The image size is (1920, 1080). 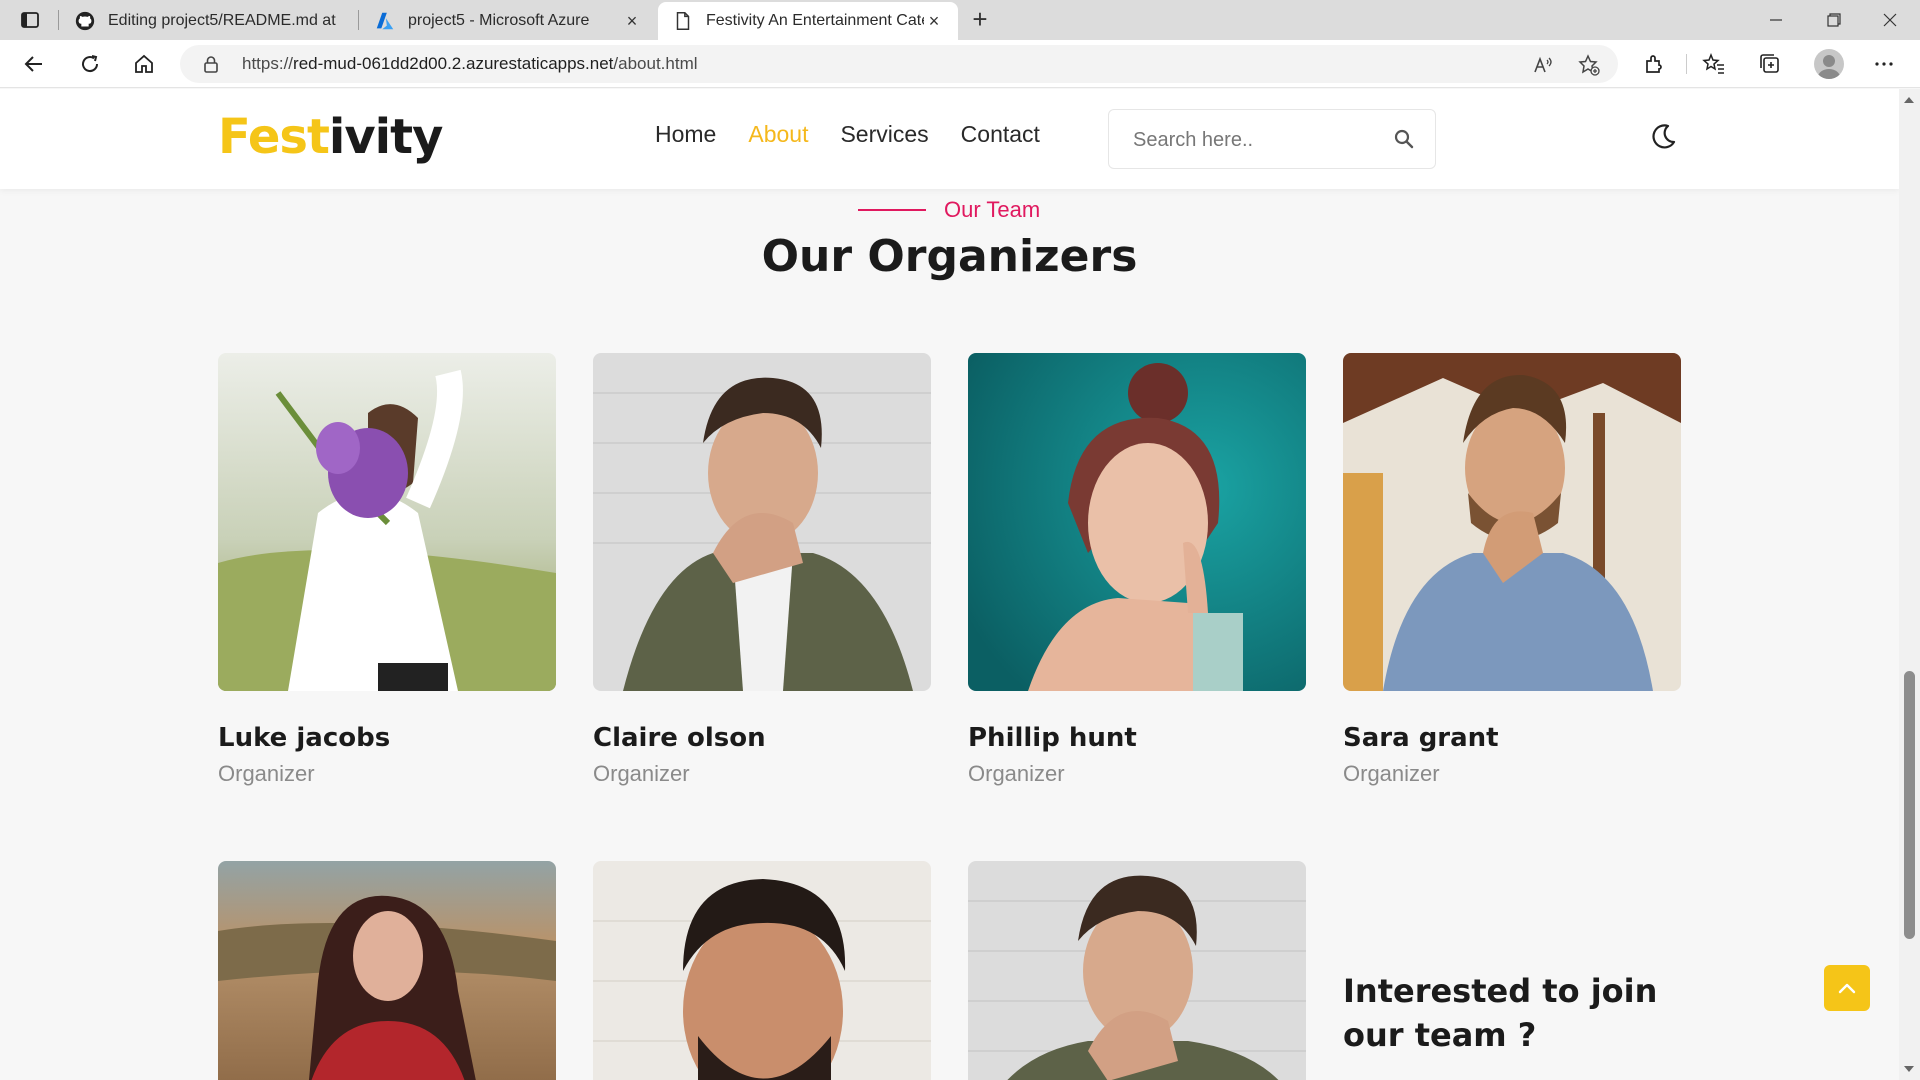 I want to click on scroll-down-icon, so click(x=1909, y=1069).